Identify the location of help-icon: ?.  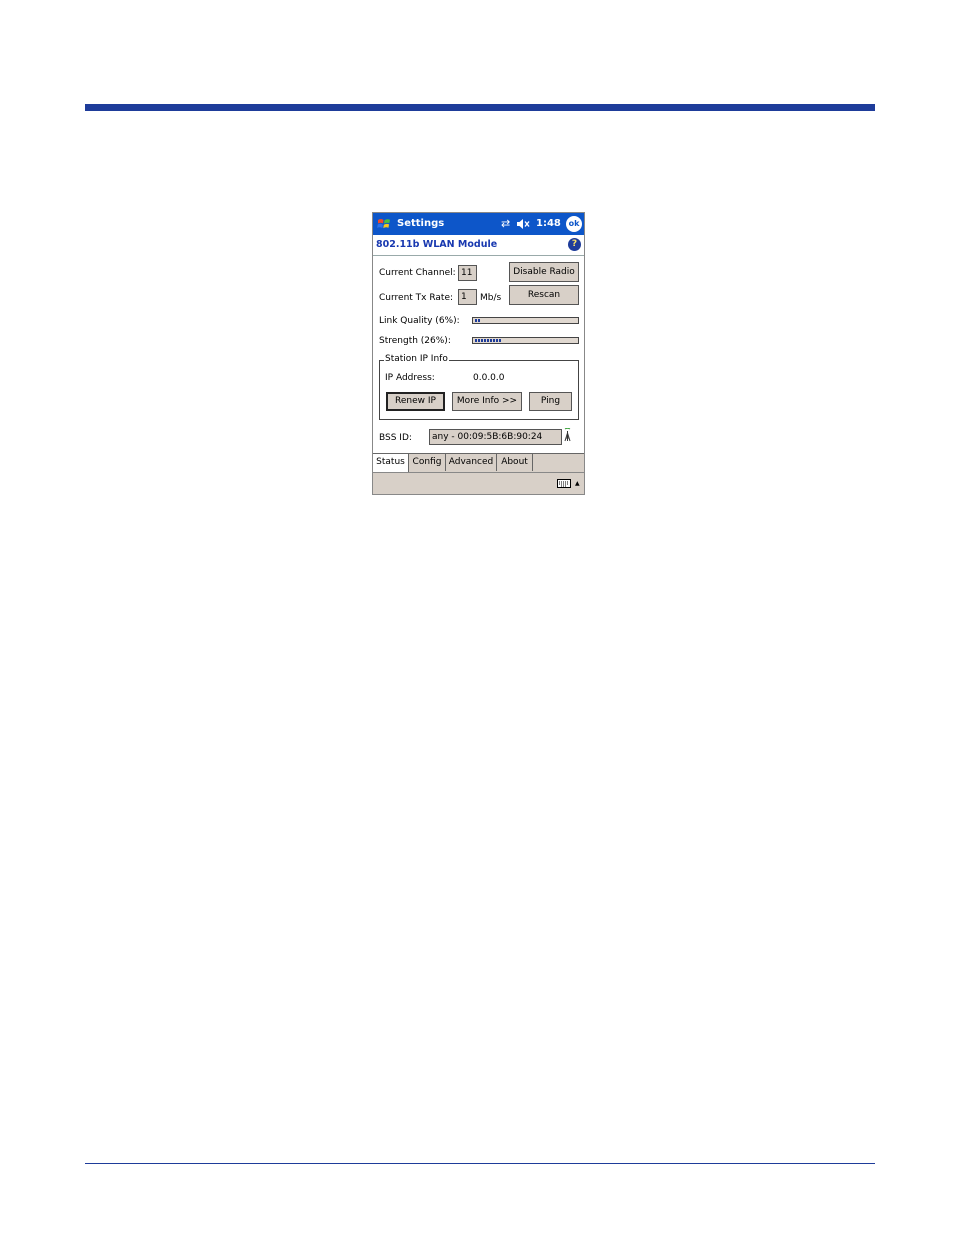
(574, 244).